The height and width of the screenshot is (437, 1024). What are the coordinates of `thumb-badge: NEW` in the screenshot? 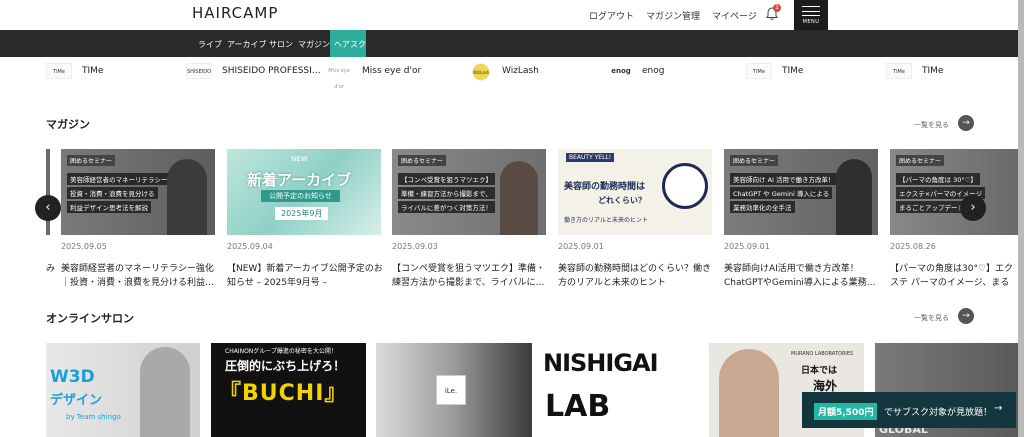 It's located at (299, 159).